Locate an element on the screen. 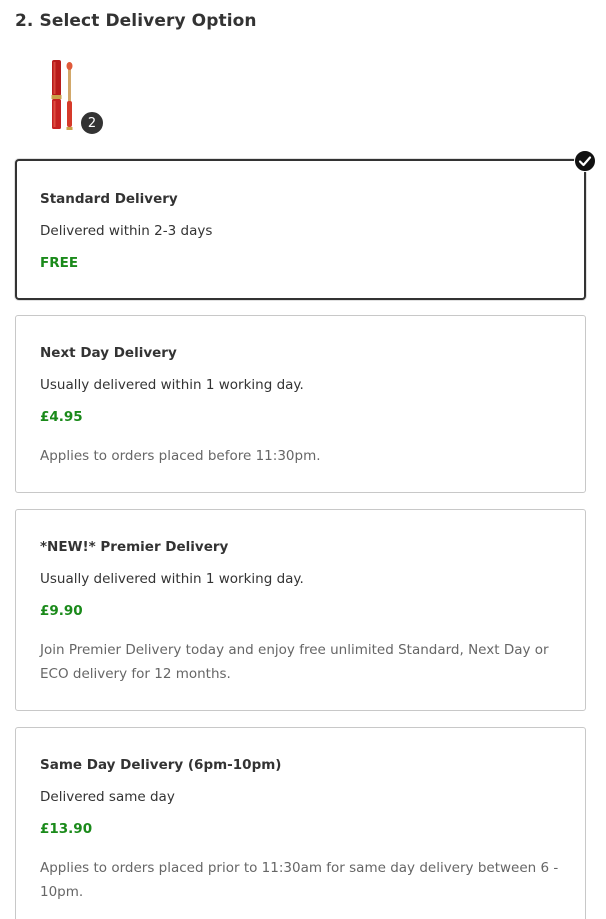 This screenshot has width=606, height=919. delivery-option-price: £9.90 is located at coordinates (61, 611).